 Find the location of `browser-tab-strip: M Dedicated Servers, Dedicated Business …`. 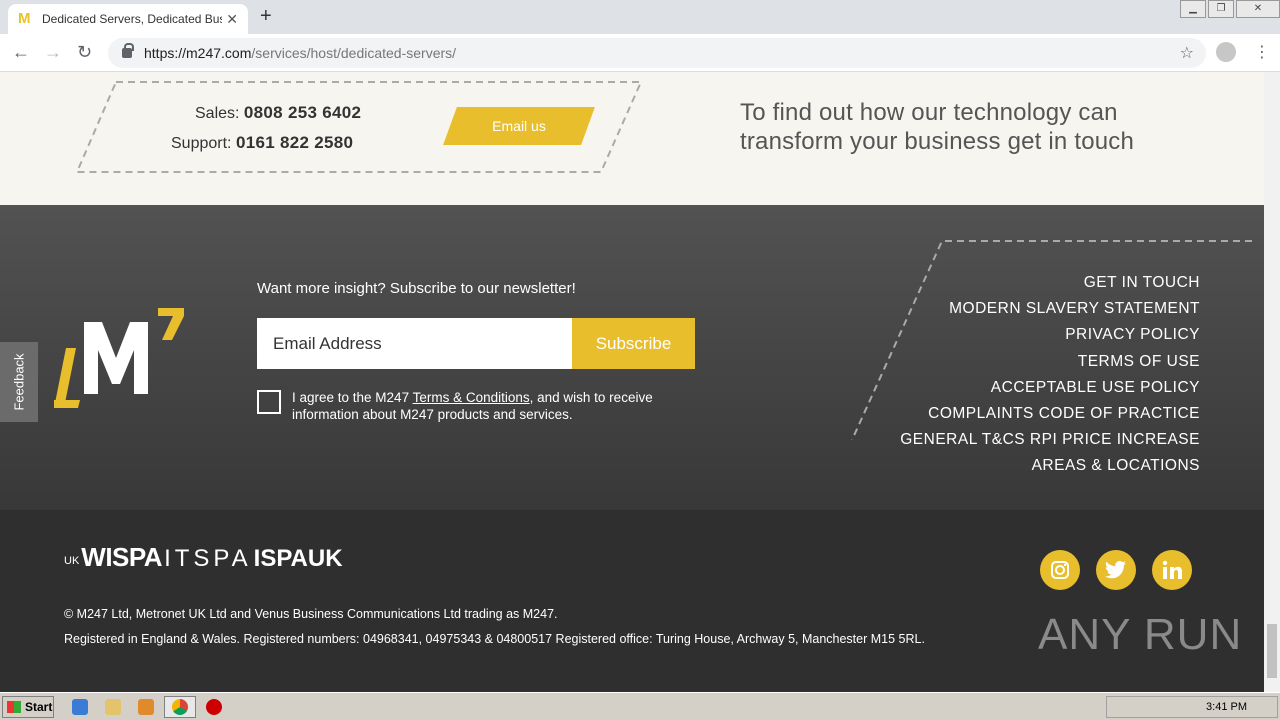

browser-tab-strip: M Dedicated Servers, Dedicated Business … is located at coordinates (640, 17).